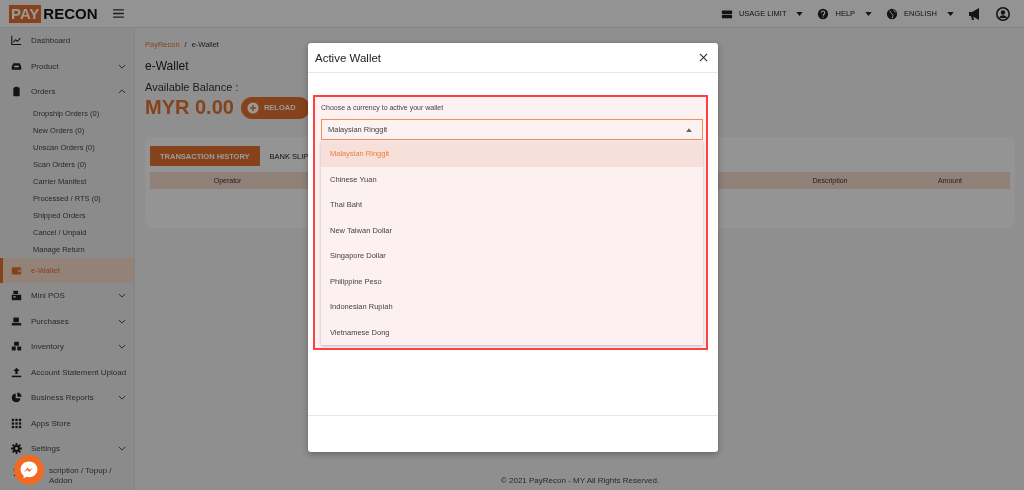 This screenshot has height=490, width=1024. What do you see at coordinates (16, 41) in the screenshot?
I see `chart-icon` at bounding box center [16, 41].